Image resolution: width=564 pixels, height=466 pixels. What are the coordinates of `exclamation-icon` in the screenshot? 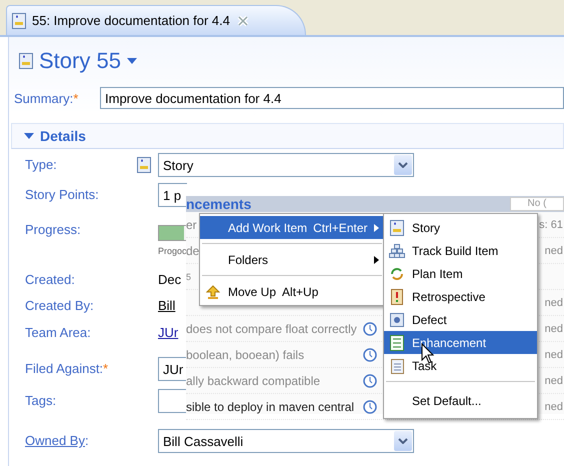 It's located at (397, 296).